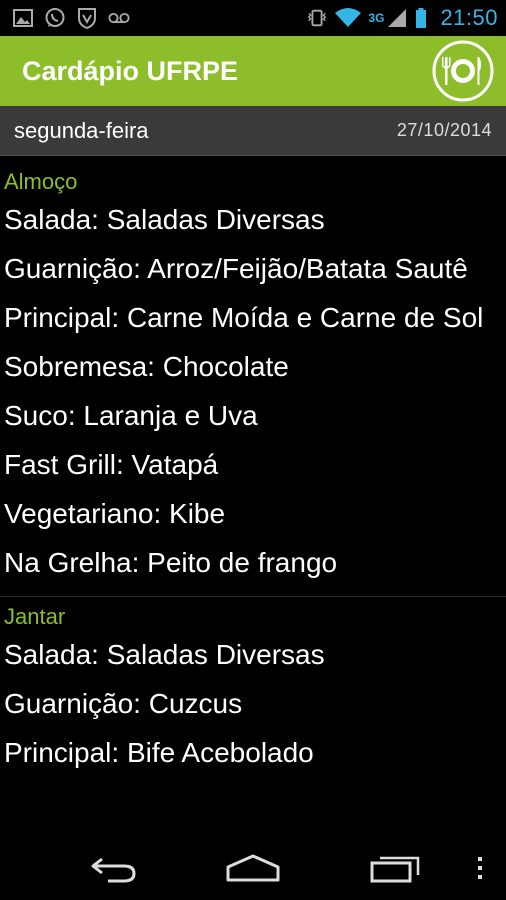 The image size is (506, 900). What do you see at coordinates (171, 562) in the screenshot?
I see `list-item: Na Grelha: Peito de frango` at bounding box center [171, 562].